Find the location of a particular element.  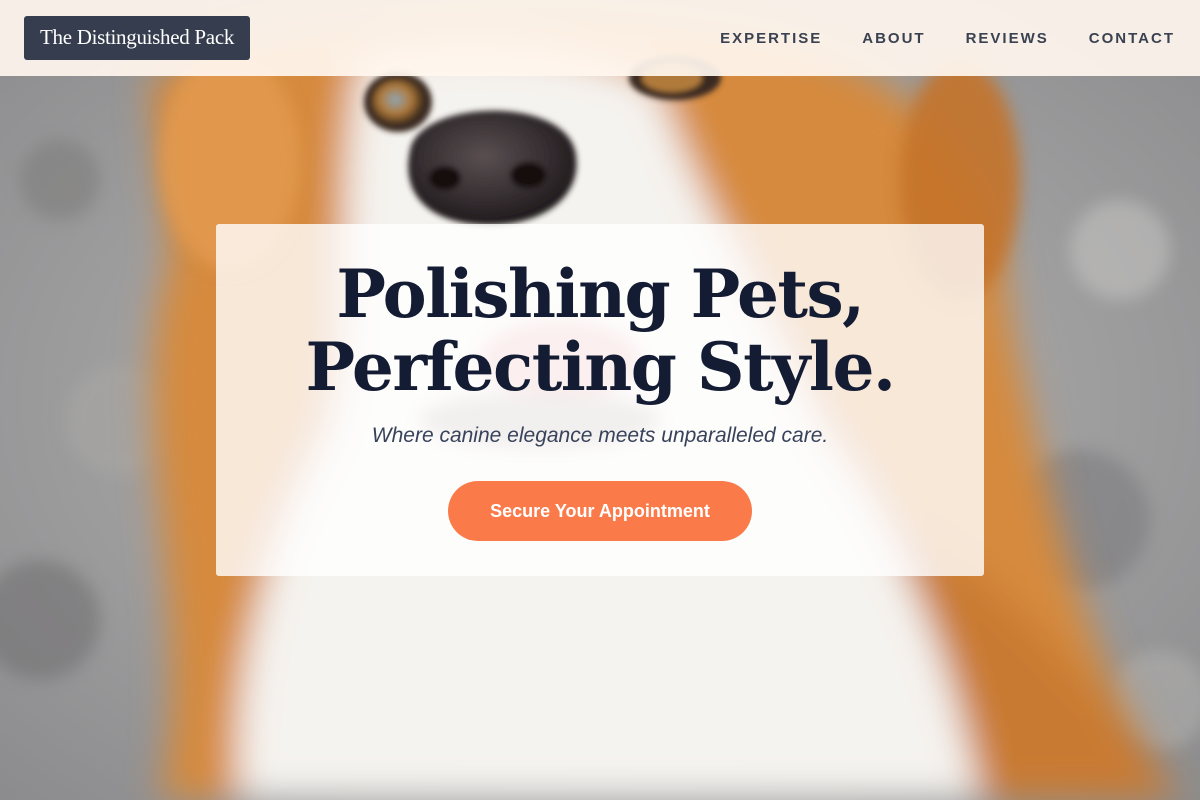

nav-link-expertise: EXPERTISE is located at coordinates (771, 38).